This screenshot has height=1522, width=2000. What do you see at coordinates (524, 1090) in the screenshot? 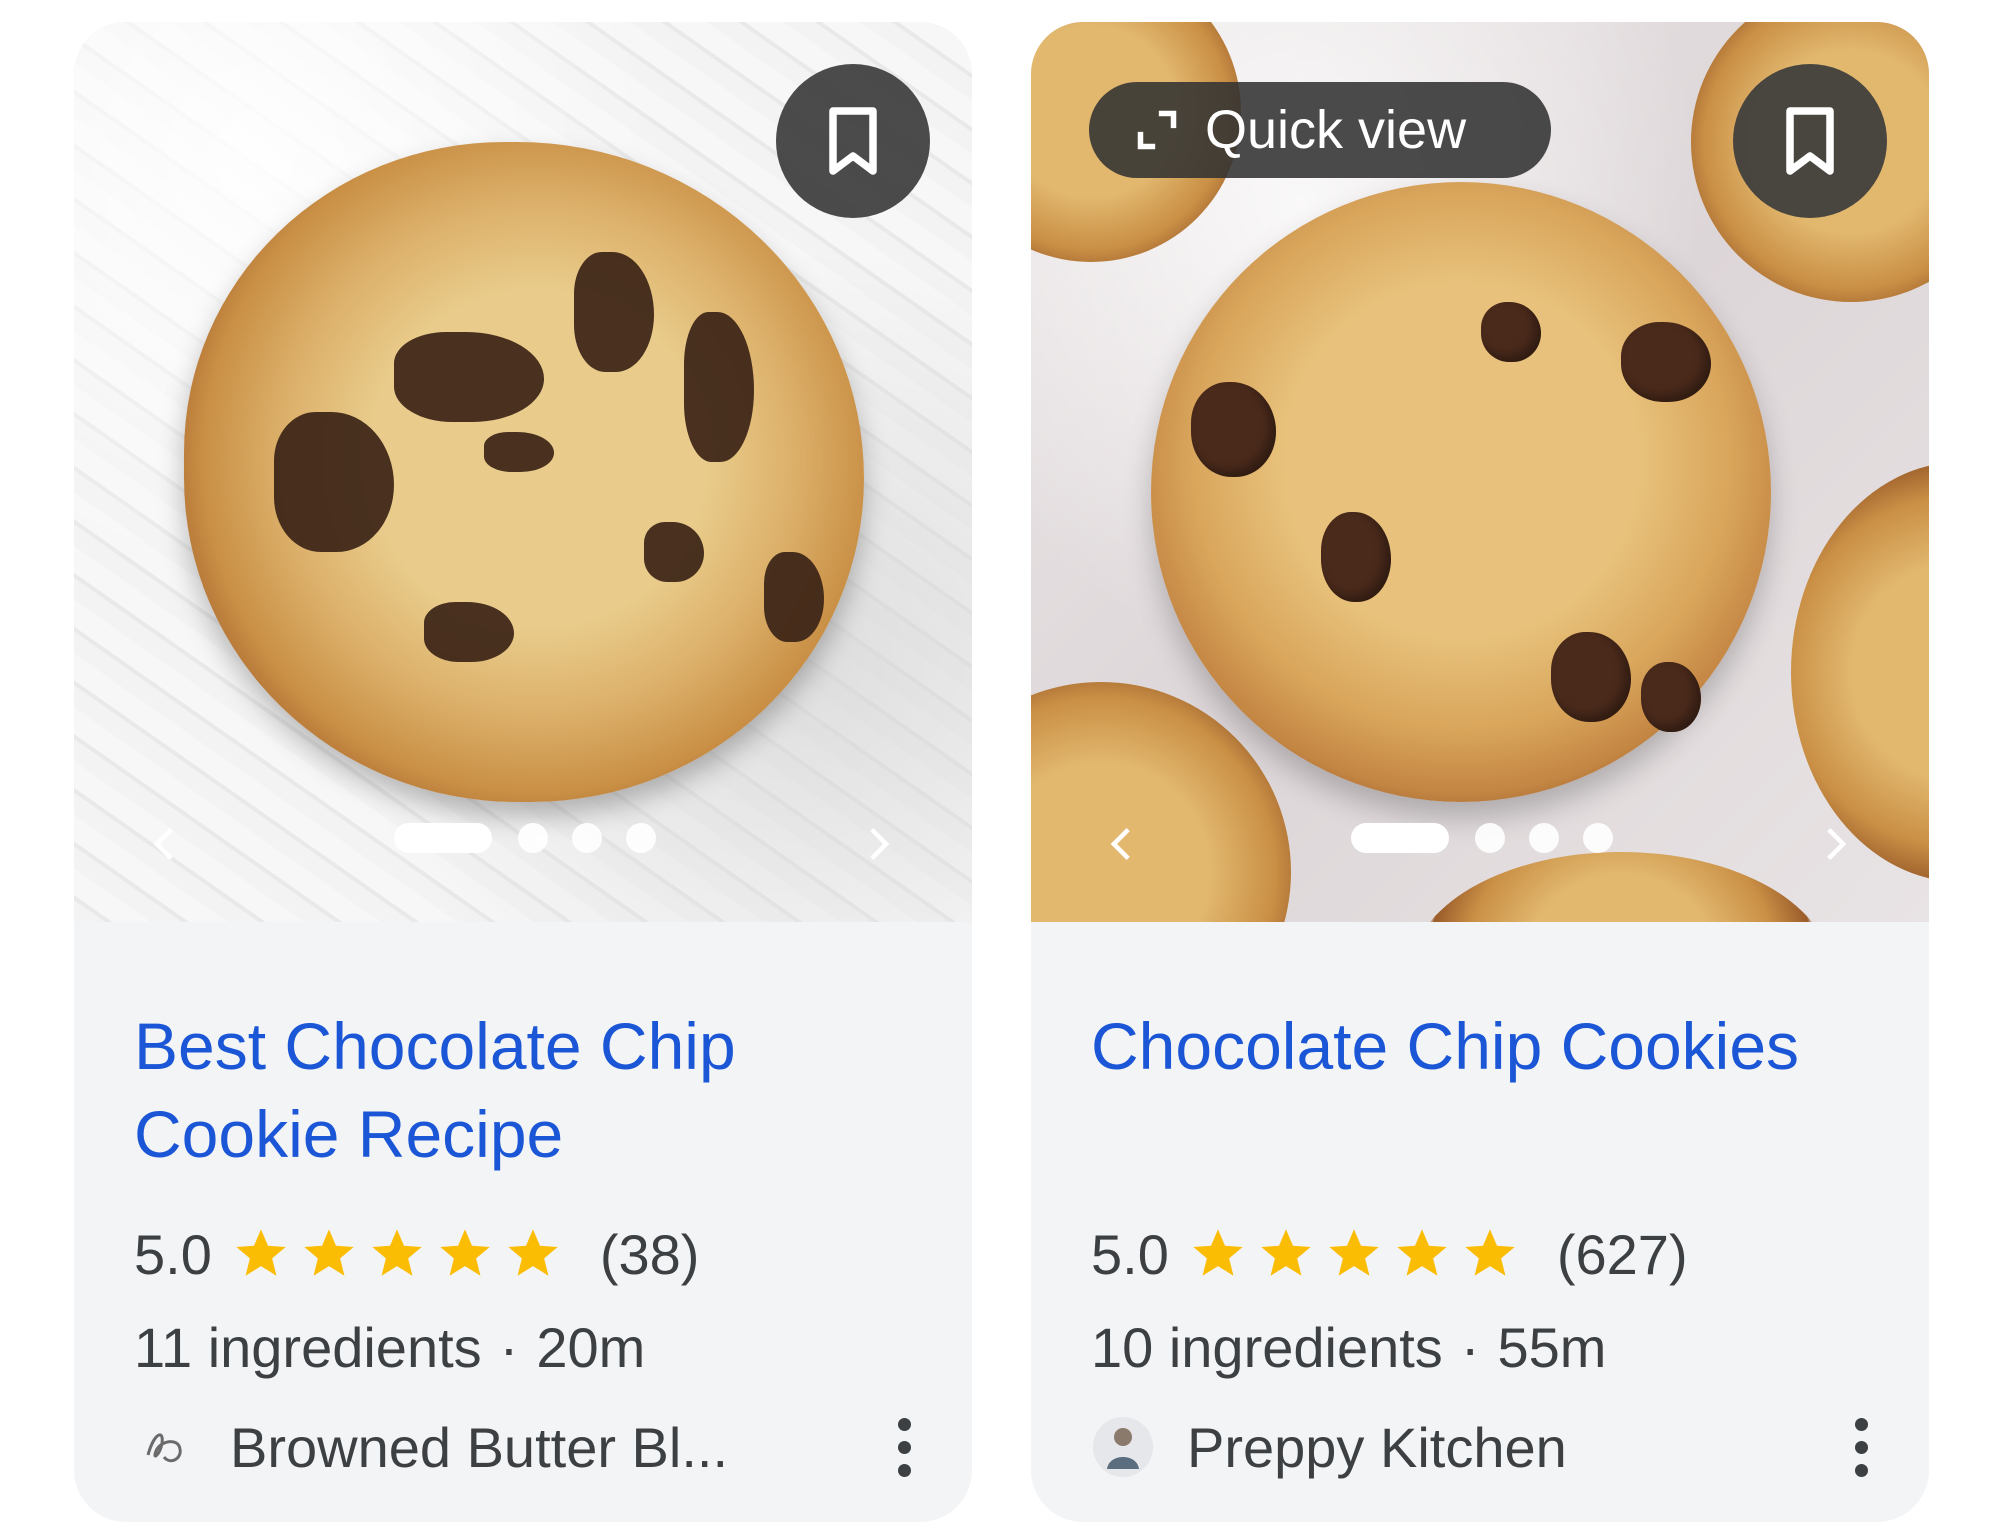
I see `recipe-title-link: Best Chocolate Chip Cookie Recipe` at bounding box center [524, 1090].